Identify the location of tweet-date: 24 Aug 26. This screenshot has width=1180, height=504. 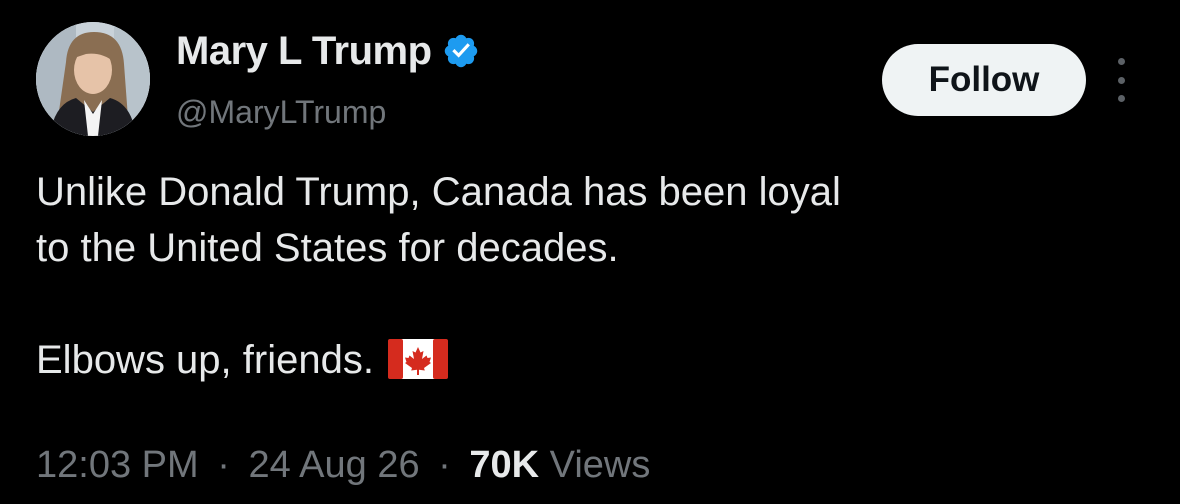
(333, 465).